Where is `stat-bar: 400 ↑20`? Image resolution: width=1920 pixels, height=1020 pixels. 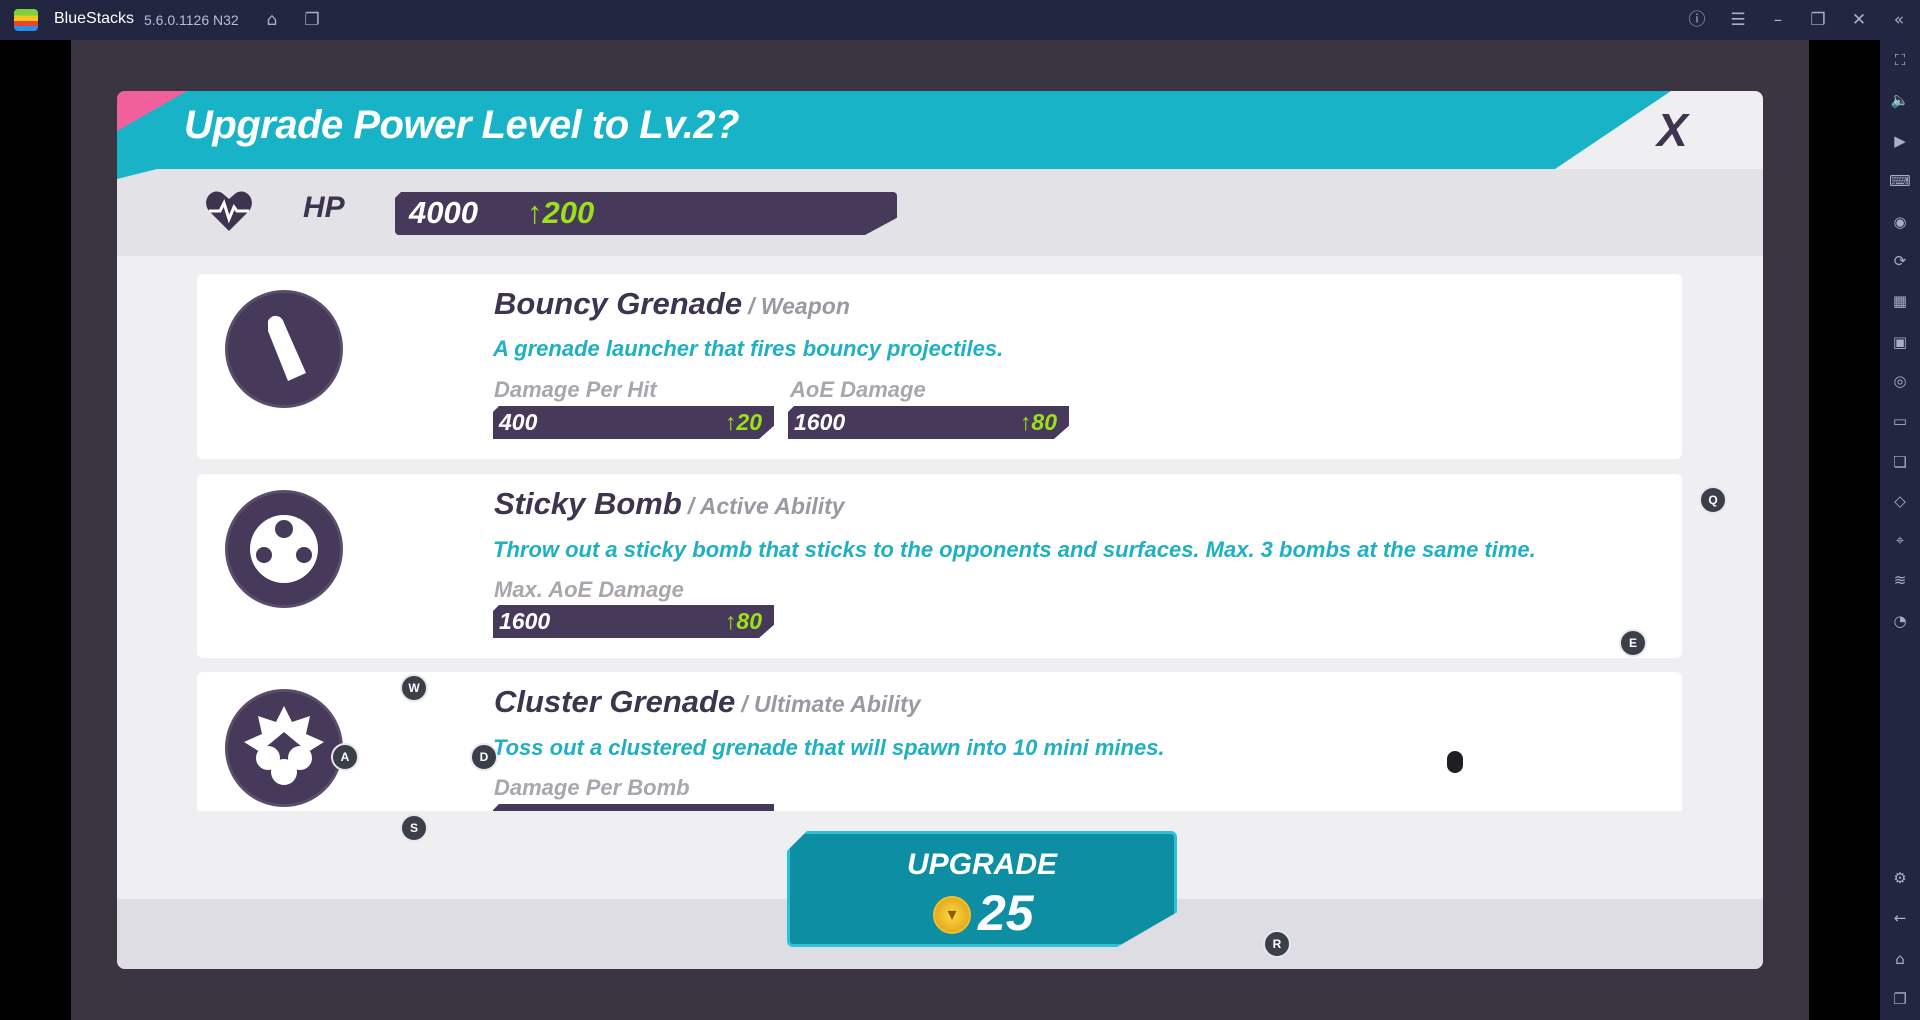
stat-bar: 400 ↑20 is located at coordinates (633, 422).